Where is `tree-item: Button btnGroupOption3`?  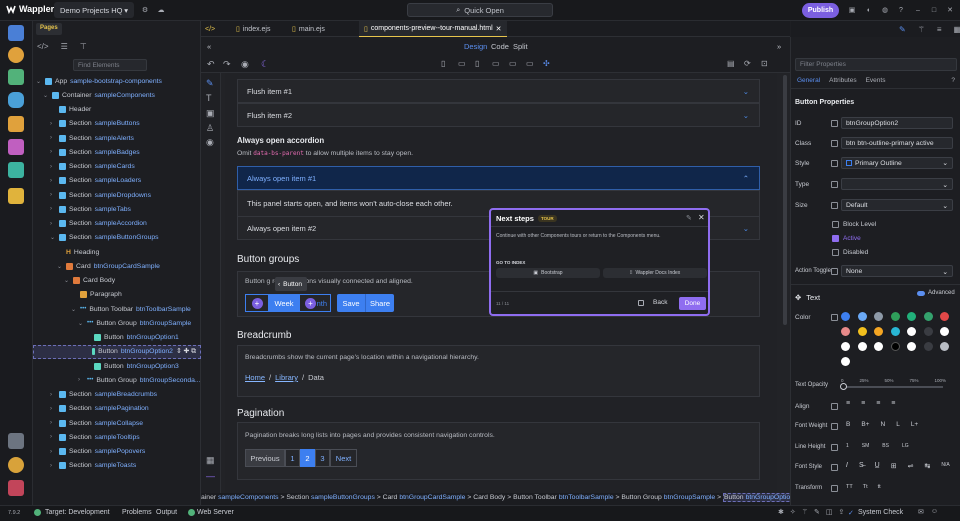
tree-item: Button btnGroupOption3 is located at coordinates (132, 366).